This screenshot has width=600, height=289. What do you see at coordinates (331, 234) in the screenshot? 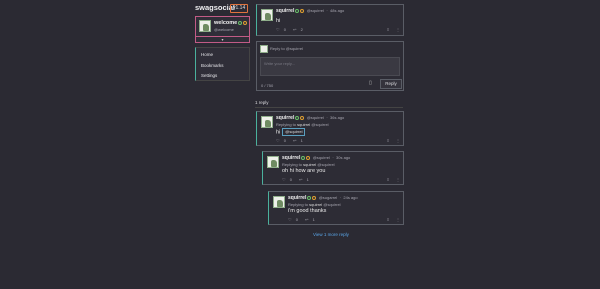
I see `view-more-replies-link: View 1 more reply` at bounding box center [331, 234].